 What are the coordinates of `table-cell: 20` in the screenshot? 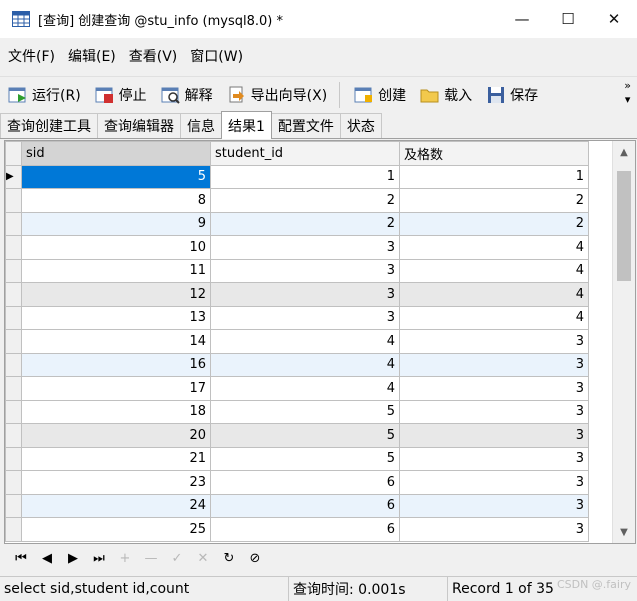 It's located at (116, 435).